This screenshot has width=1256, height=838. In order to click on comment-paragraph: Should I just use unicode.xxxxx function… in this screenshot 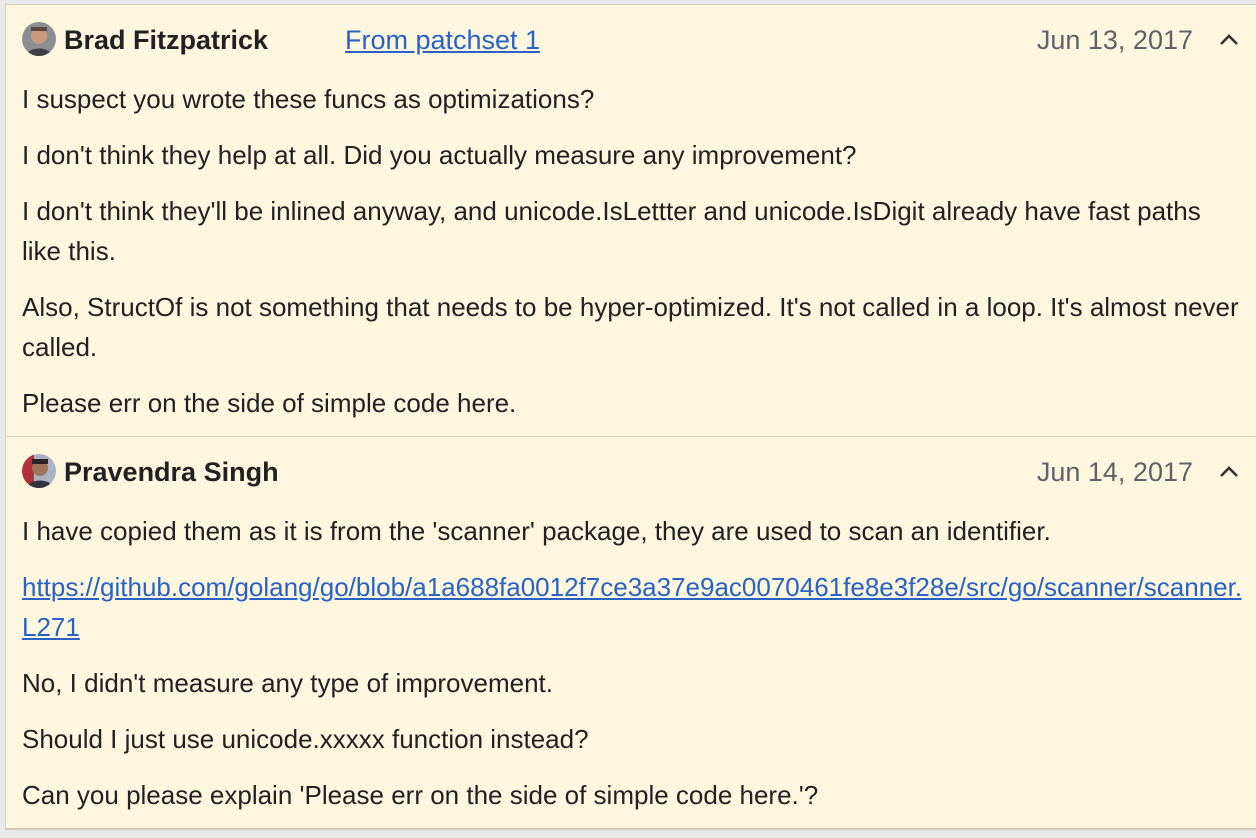, I will do `click(305, 739)`.